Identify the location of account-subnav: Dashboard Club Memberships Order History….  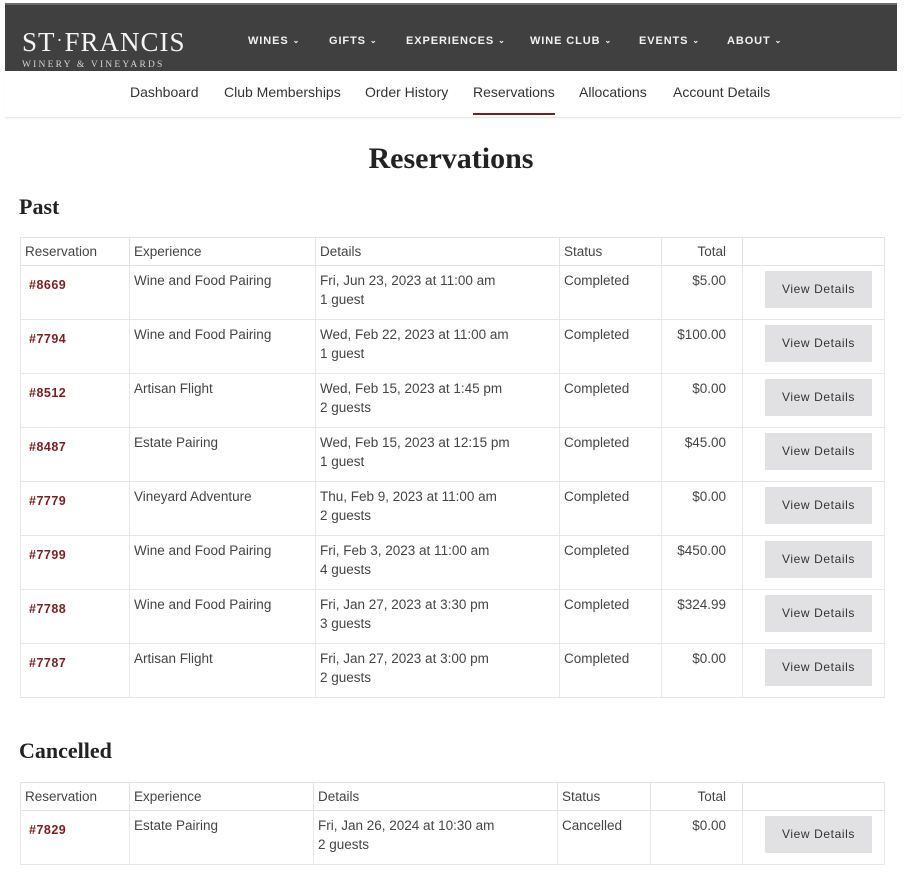
(453, 94).